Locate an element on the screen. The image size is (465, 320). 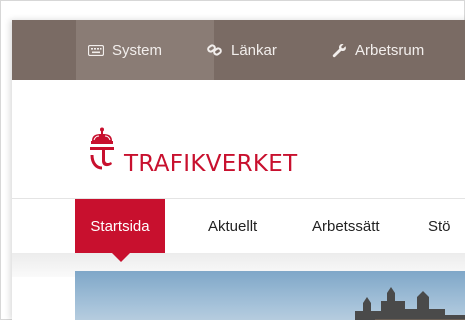
wrench-icon is located at coordinates (339, 50).